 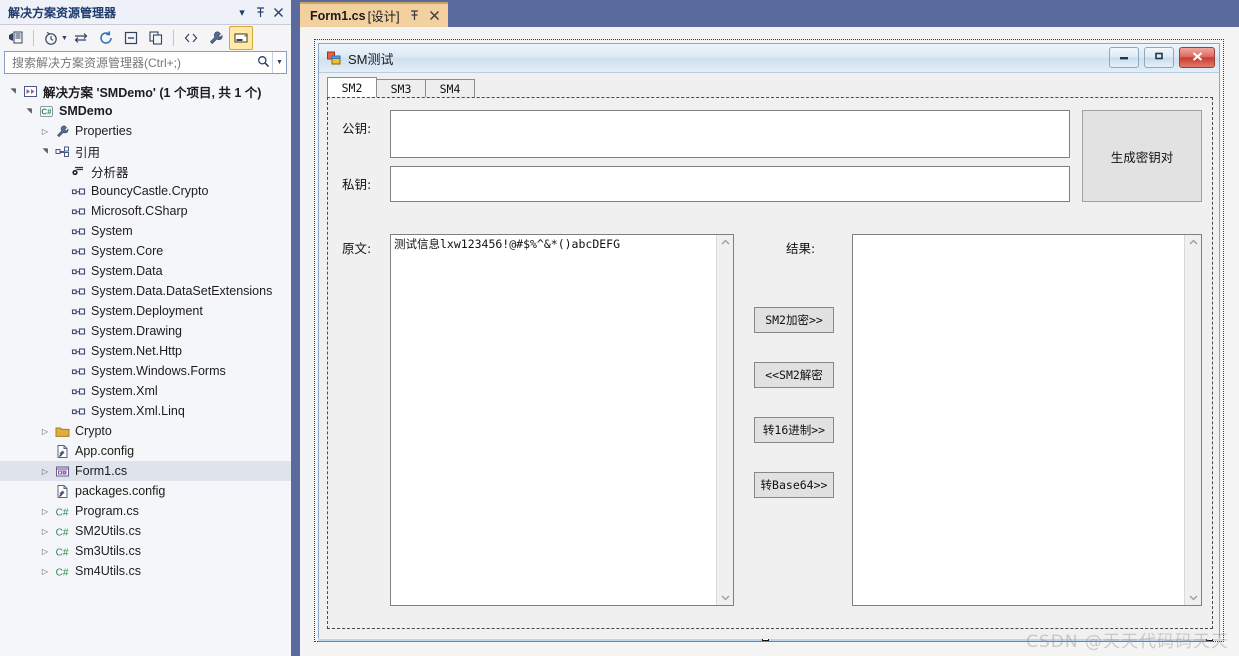 I want to click on tree-item: System, so click(x=145, y=231).